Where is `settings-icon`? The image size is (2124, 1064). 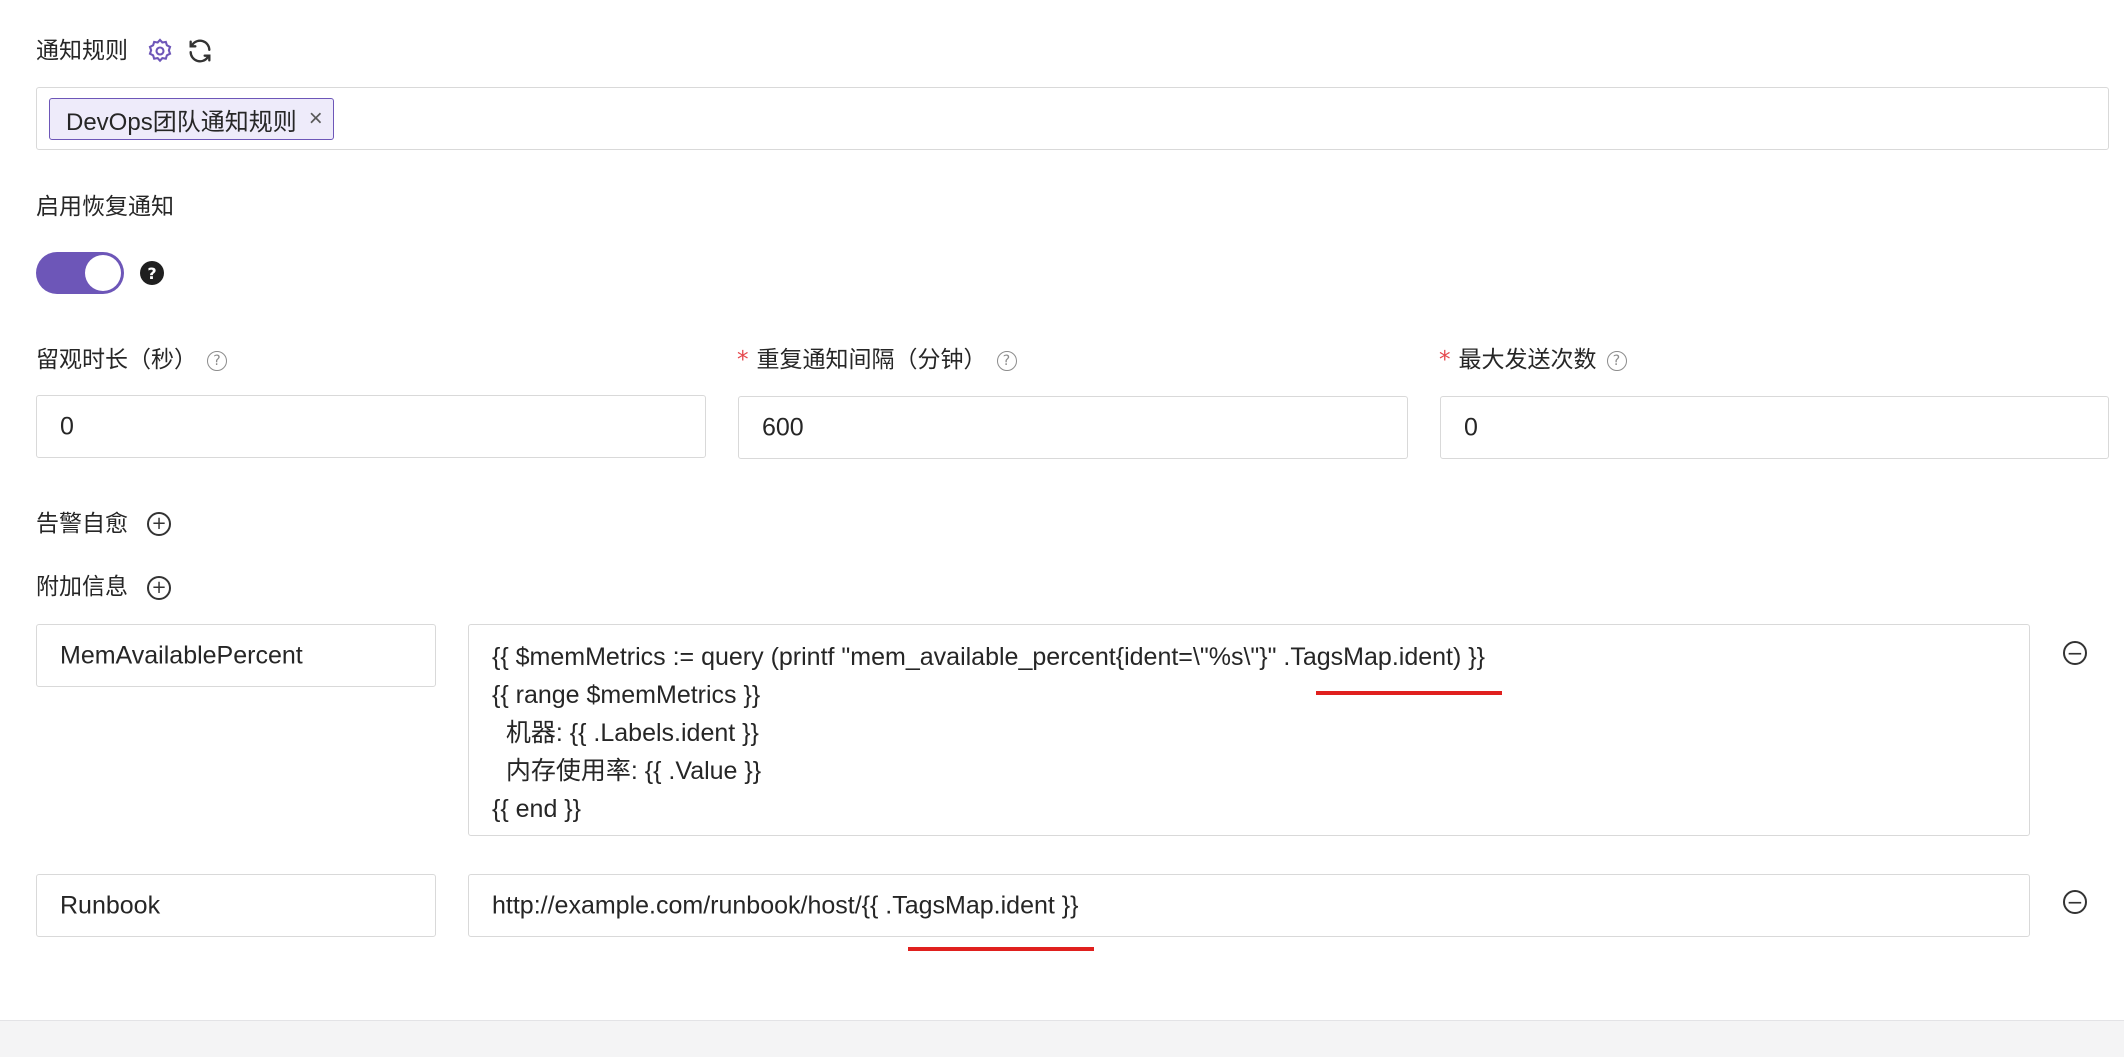
settings-icon is located at coordinates (160, 51).